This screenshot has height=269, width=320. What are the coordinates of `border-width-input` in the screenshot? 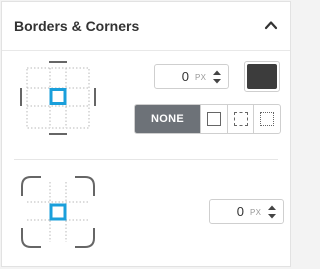 It's located at (172, 76).